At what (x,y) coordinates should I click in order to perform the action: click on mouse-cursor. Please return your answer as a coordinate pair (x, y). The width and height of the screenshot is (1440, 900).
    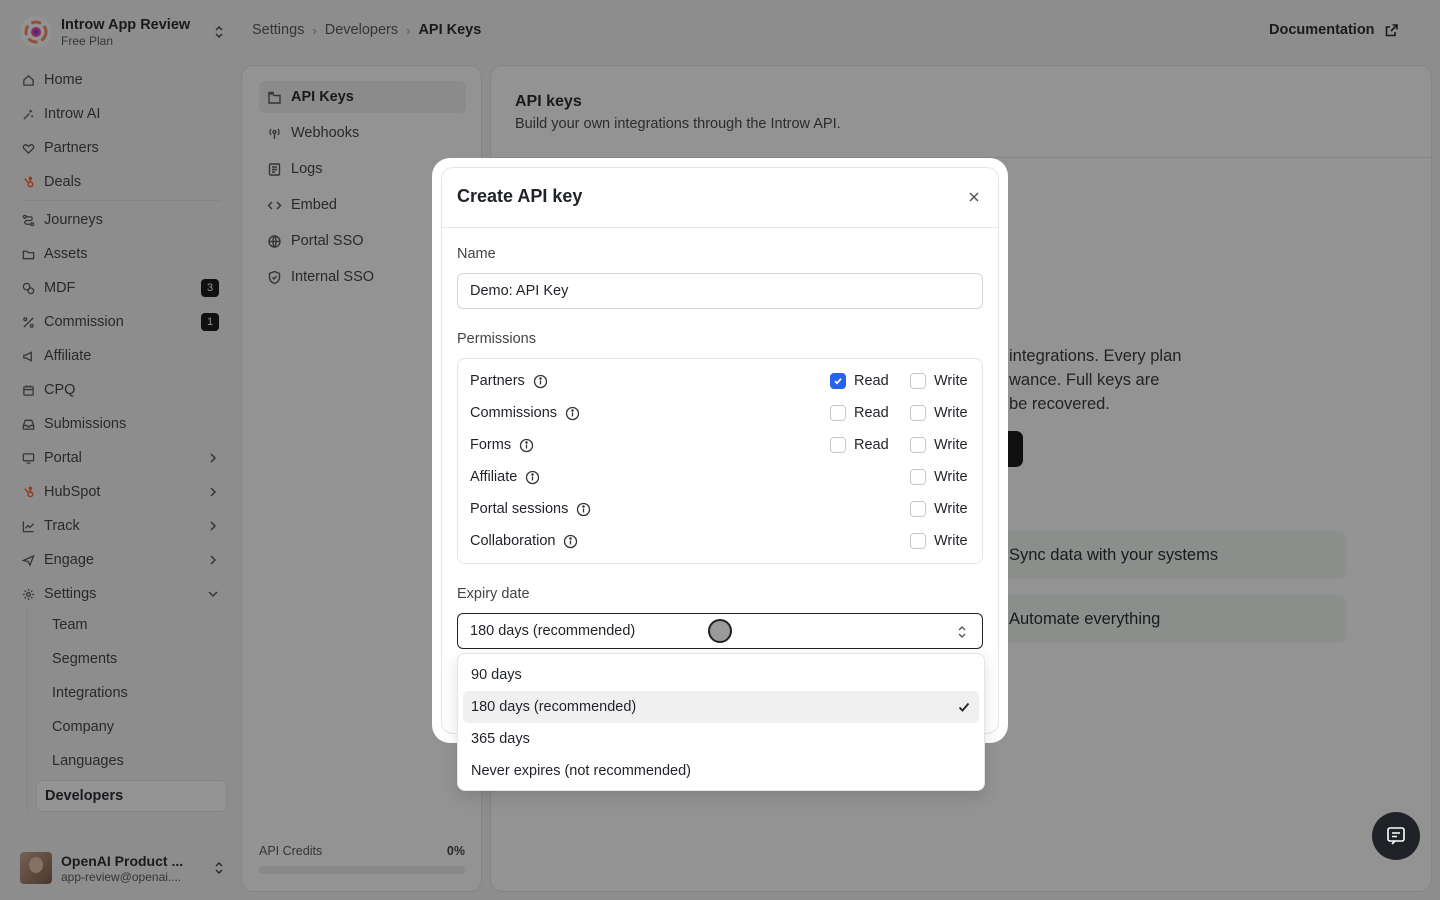
    Looking at the image, I should click on (720, 631).